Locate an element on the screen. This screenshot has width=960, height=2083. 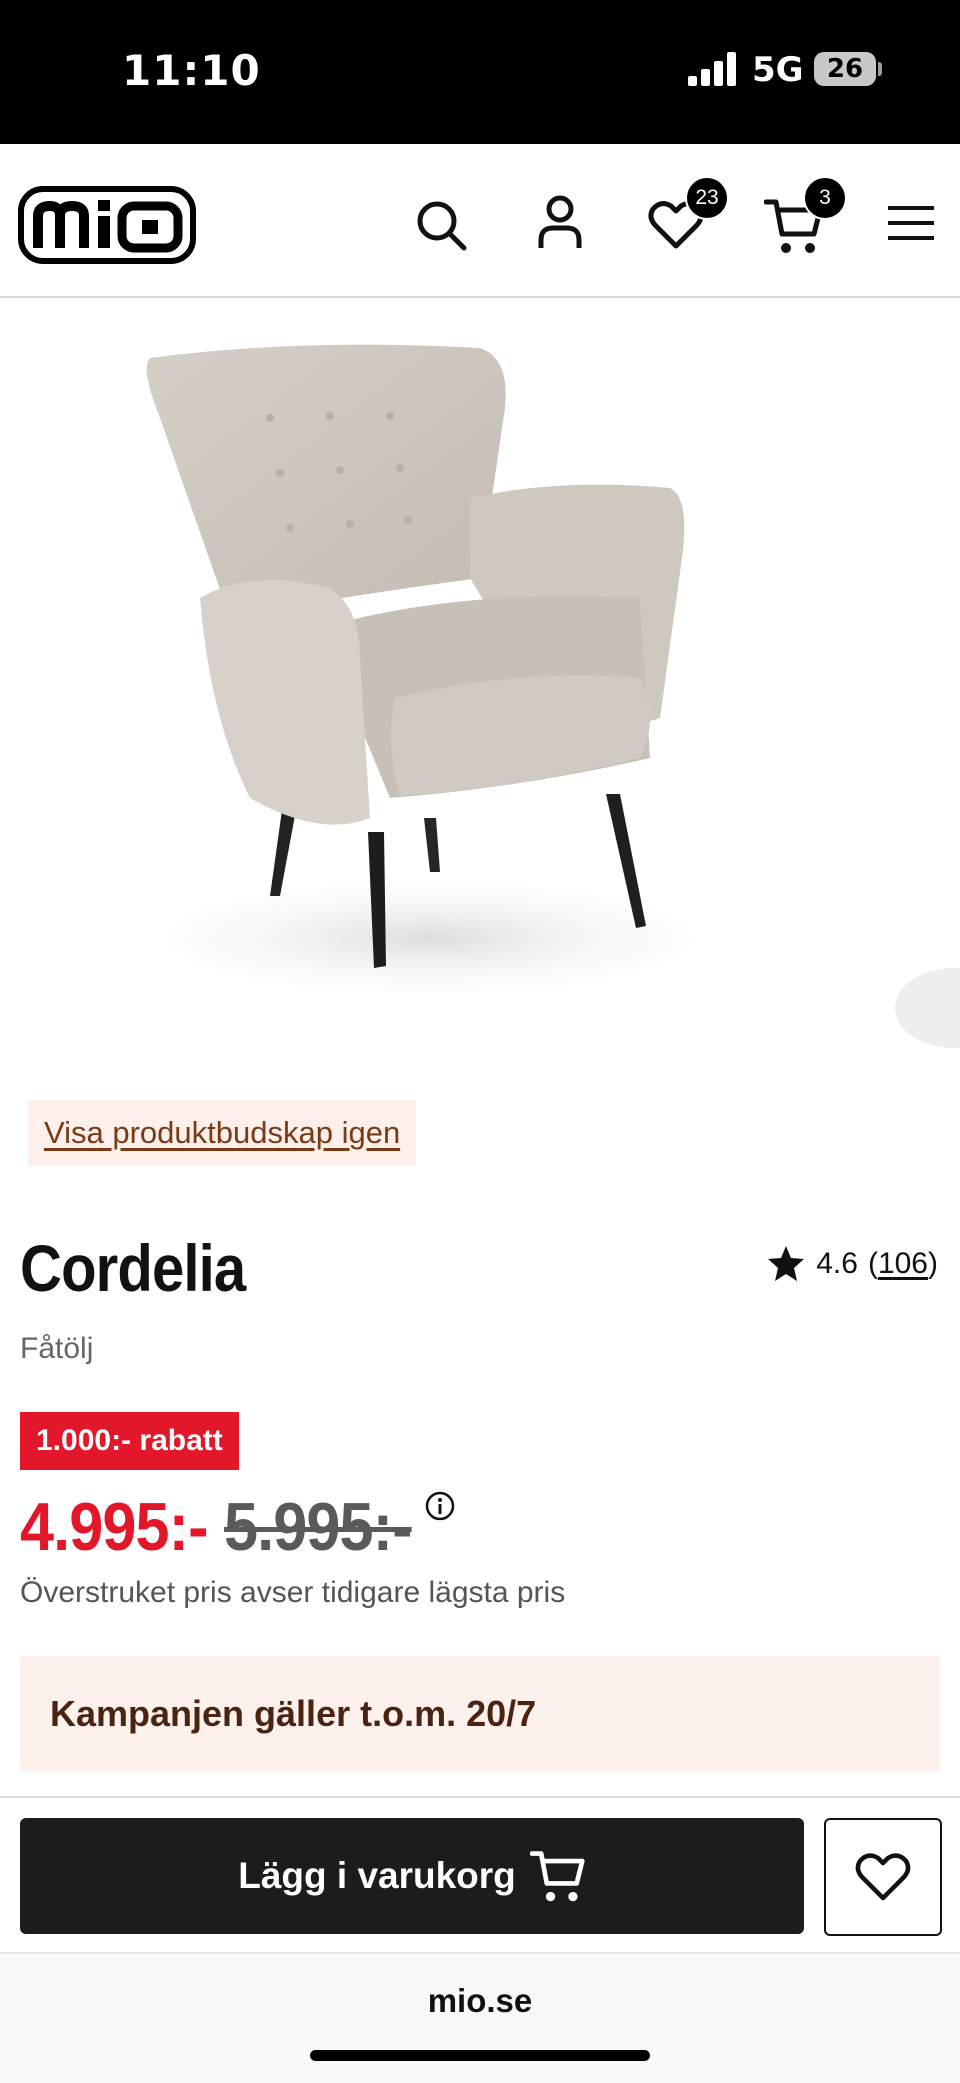
product-rating: 4.6 ( 106 ) is located at coordinates (852, 1264).